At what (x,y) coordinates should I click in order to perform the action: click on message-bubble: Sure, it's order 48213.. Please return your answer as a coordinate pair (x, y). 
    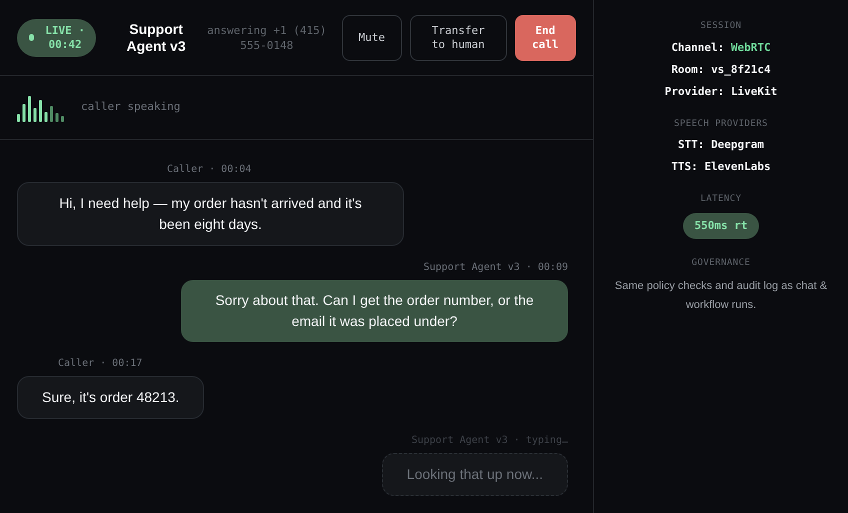
    Looking at the image, I should click on (110, 397).